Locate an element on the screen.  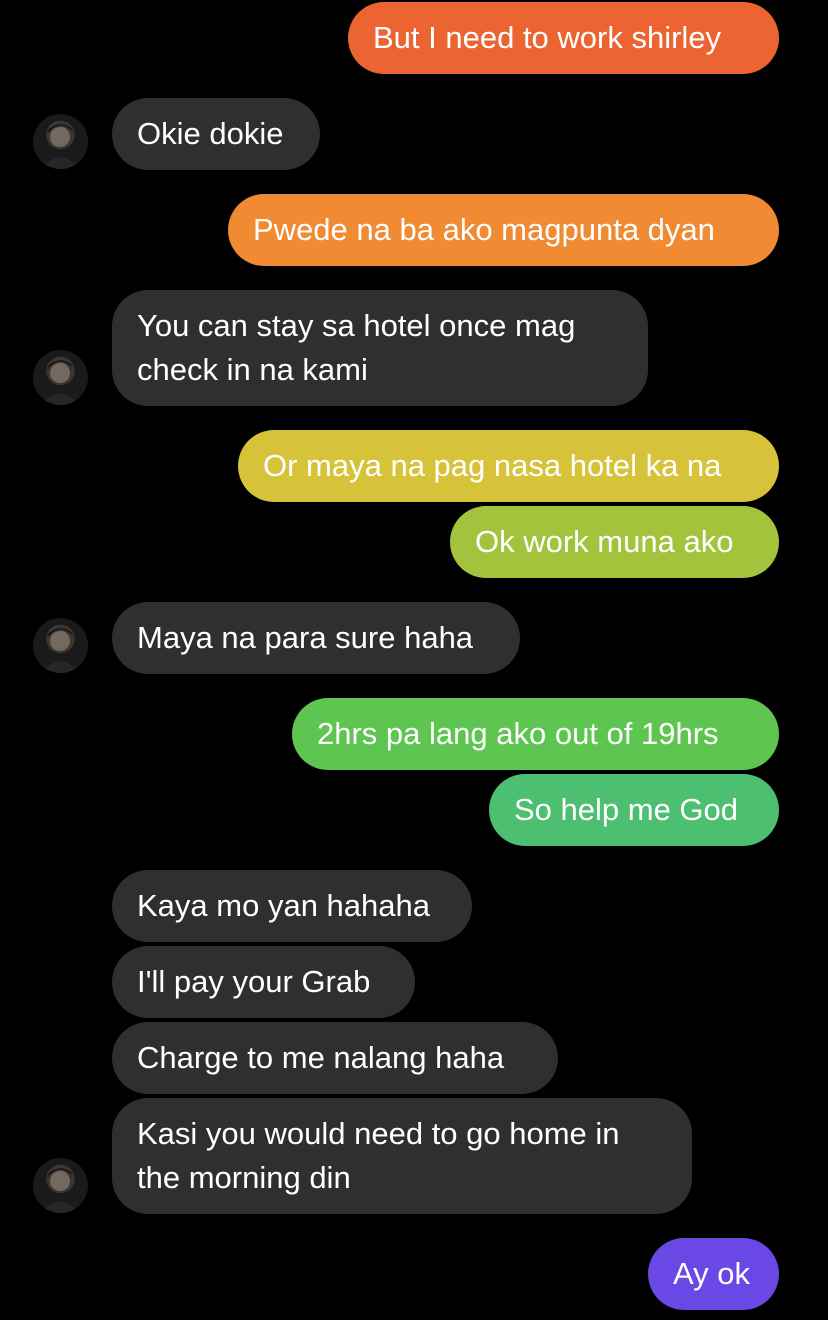
incoming-message: Charge to me nalang haha is located at coordinates (335, 1058).